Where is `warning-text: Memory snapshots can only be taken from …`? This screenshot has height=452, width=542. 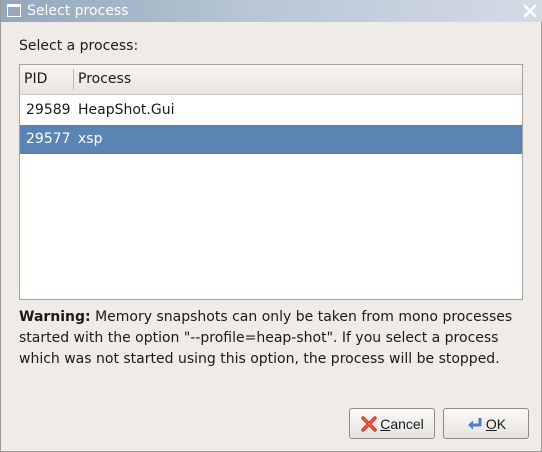 warning-text: Memory snapshots can only be taken from … is located at coordinates (266, 338).